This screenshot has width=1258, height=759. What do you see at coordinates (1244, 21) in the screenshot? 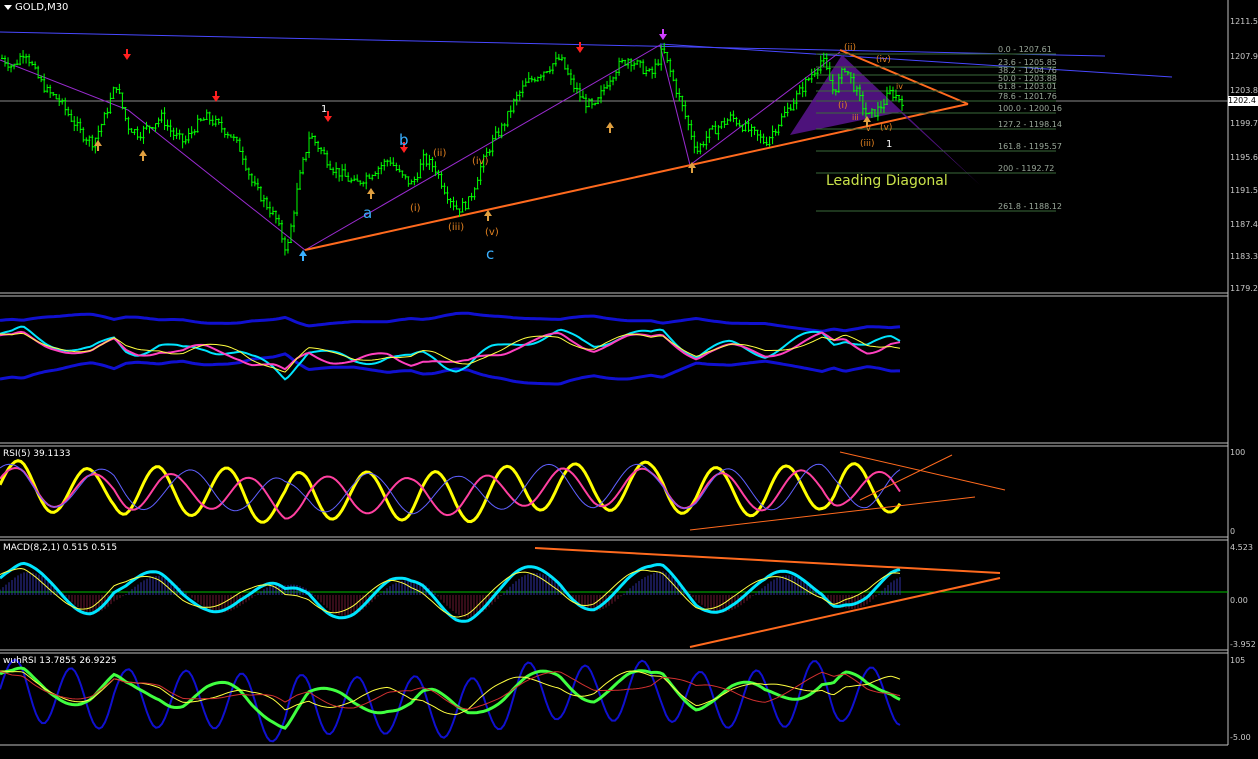
I see `price-tick: 1211.5` at bounding box center [1244, 21].